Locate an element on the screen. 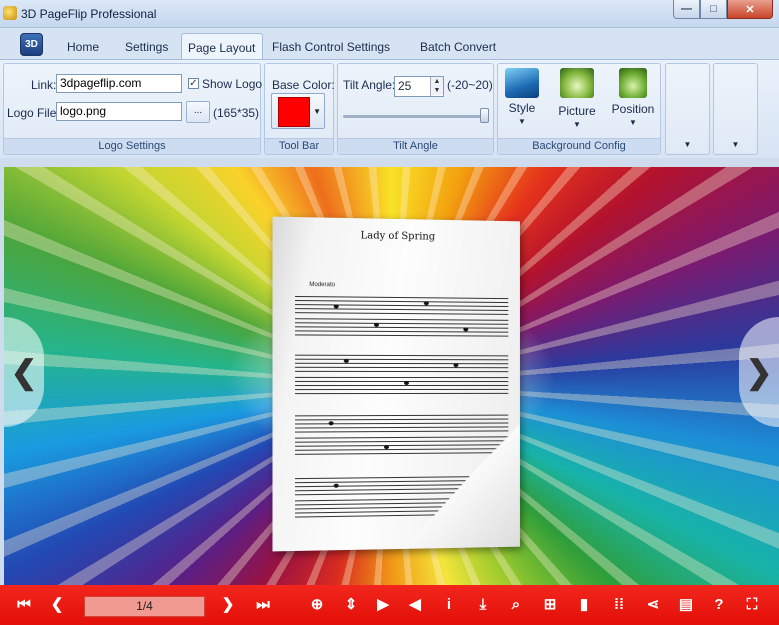  tool-bar-label: Tool Bar is located at coordinates (299, 146).